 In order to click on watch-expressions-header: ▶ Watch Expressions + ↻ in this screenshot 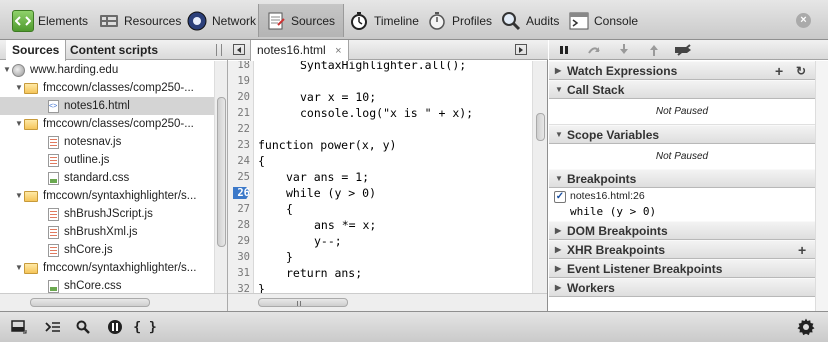, I will do `click(682, 70)`.